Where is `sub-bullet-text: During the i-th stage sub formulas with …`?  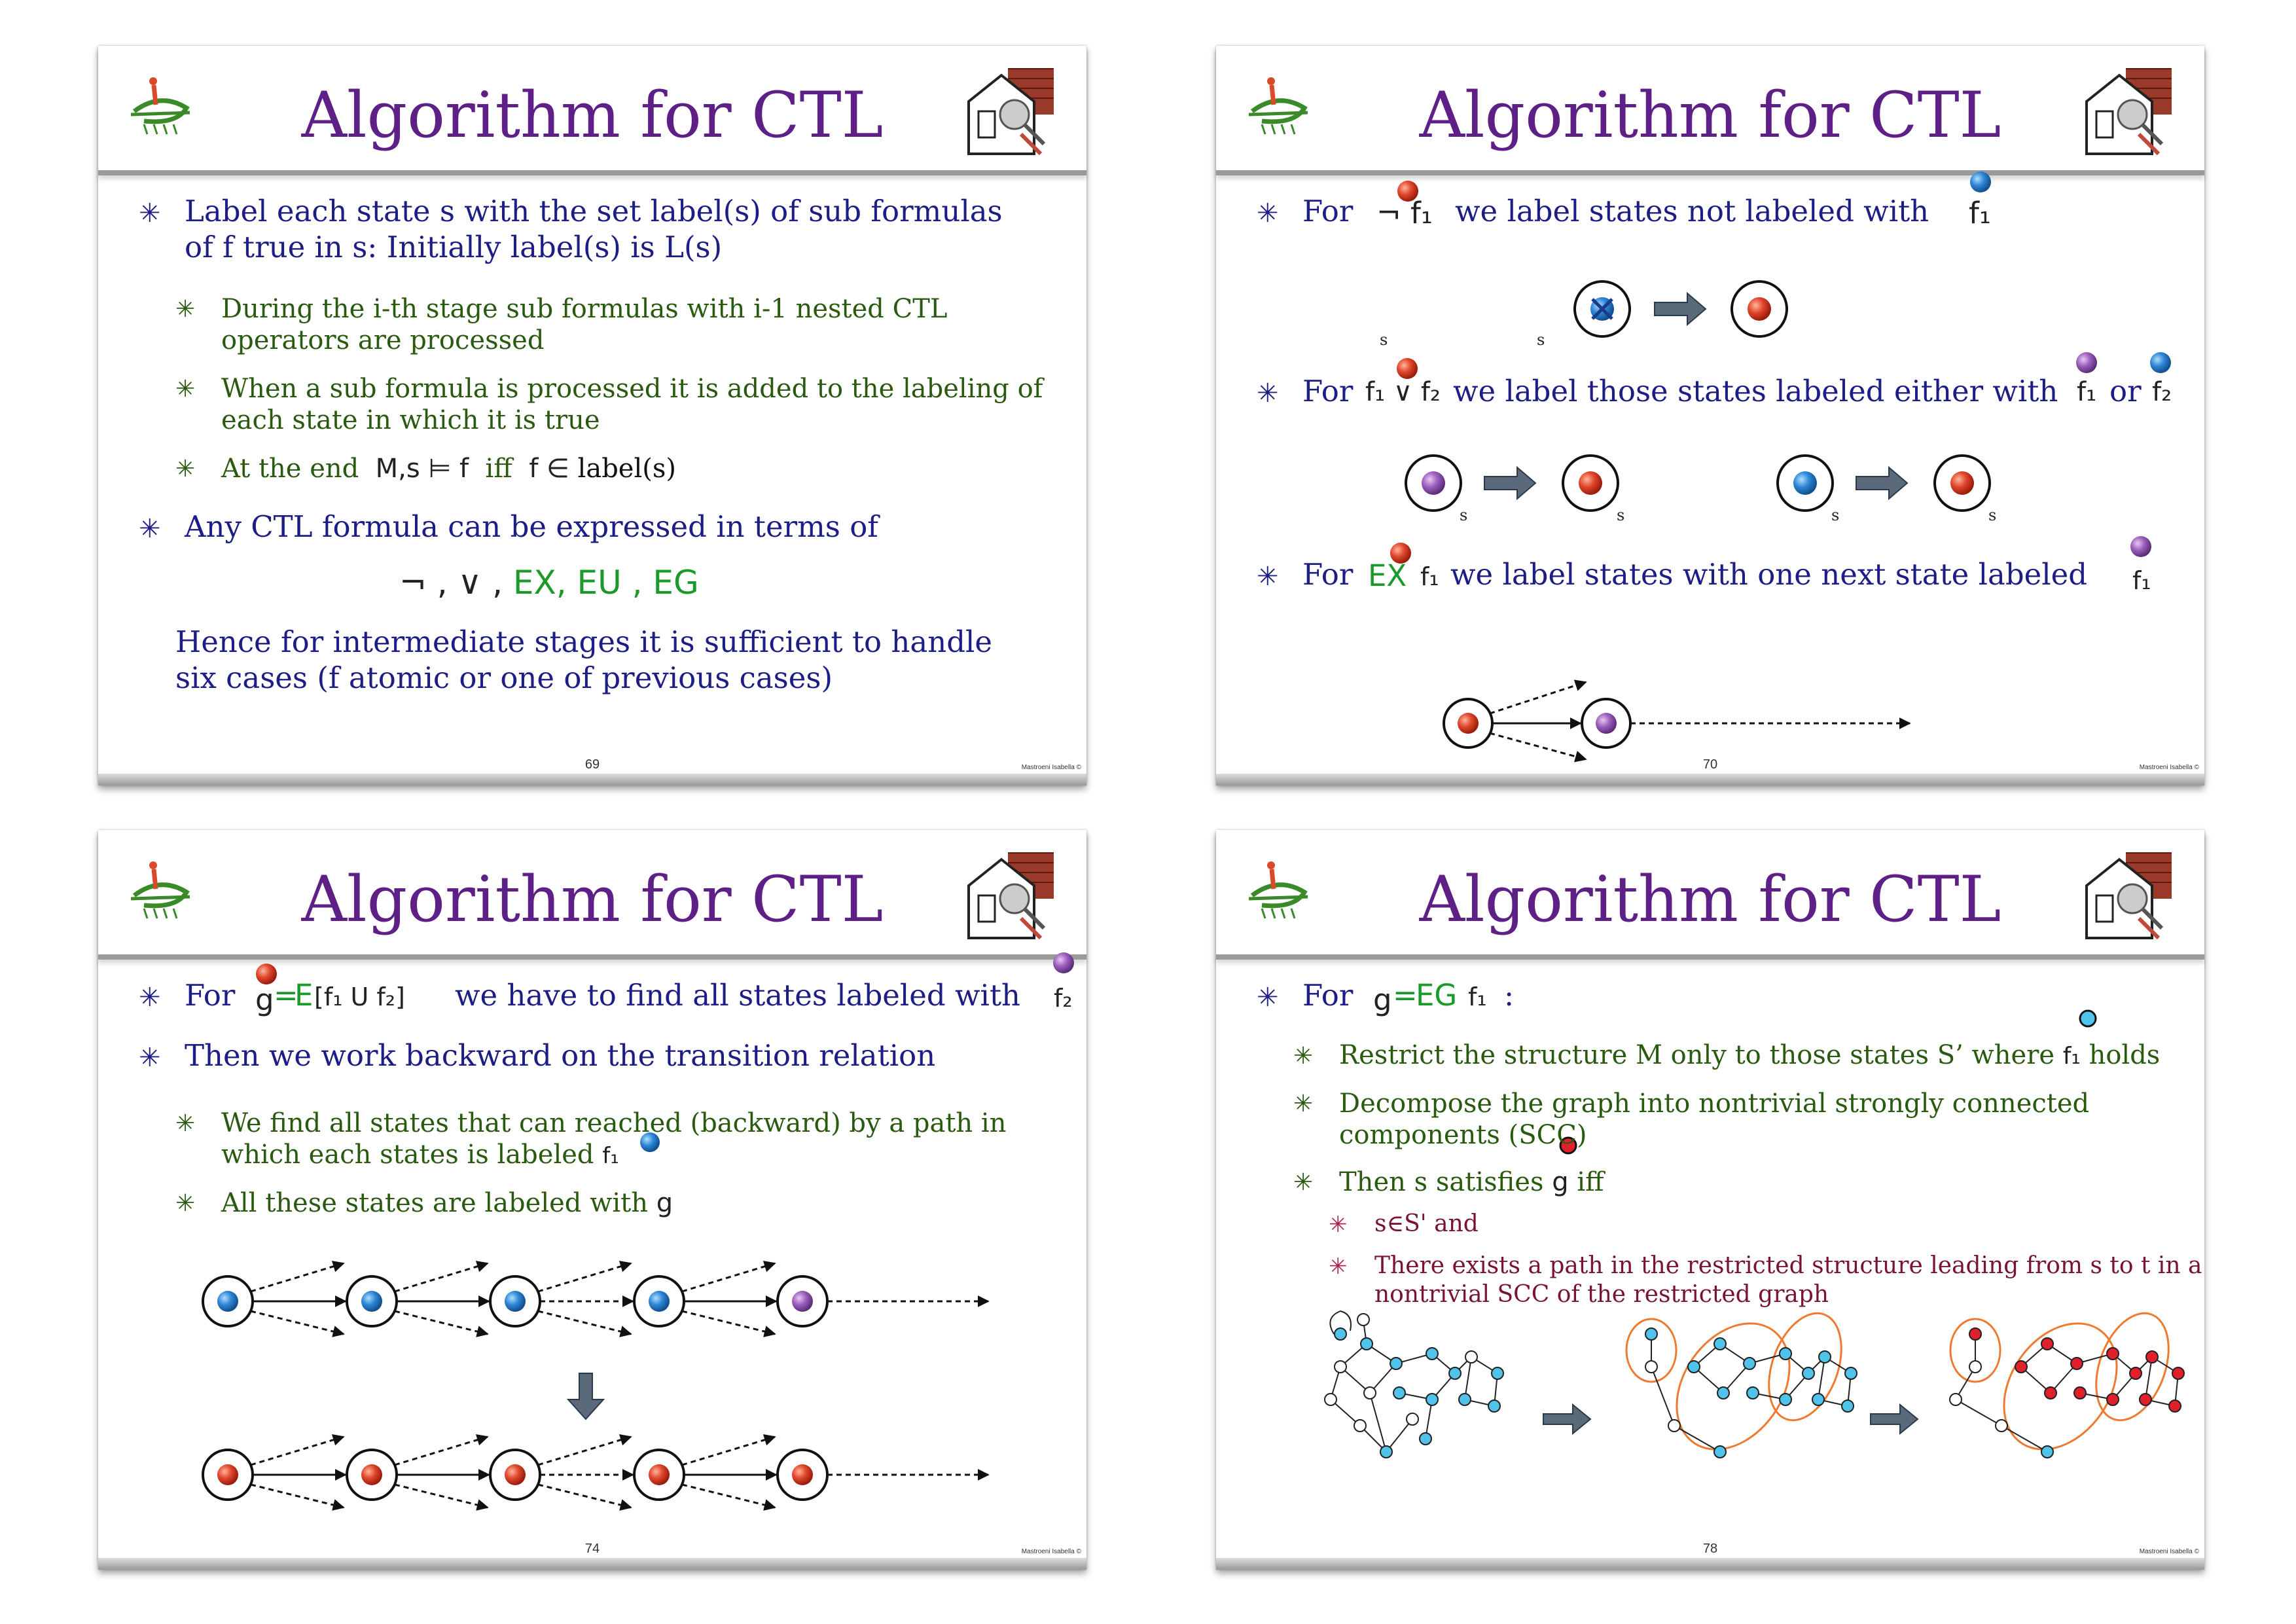
sub-bullet-text: During the i-th stage sub formulas with … is located at coordinates (584, 309).